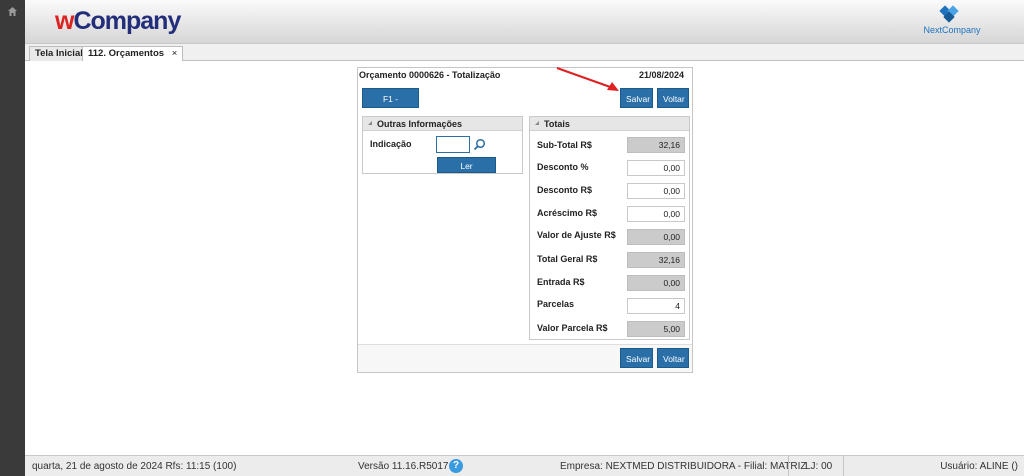 Image resolution: width=1024 pixels, height=476 pixels. I want to click on annotation-arrow-icon, so click(587, 79).